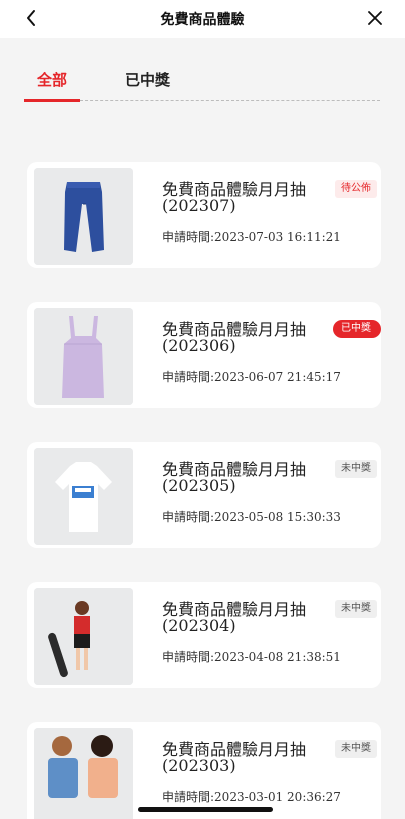 The width and height of the screenshot is (405, 819). What do you see at coordinates (251, 237) in the screenshot?
I see `entry-time: 申請時間:2023-07-03 16:11:21` at bounding box center [251, 237].